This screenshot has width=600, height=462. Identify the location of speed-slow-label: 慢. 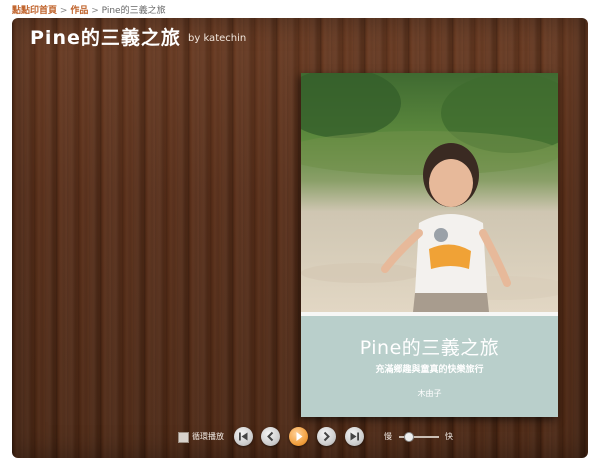
(388, 436).